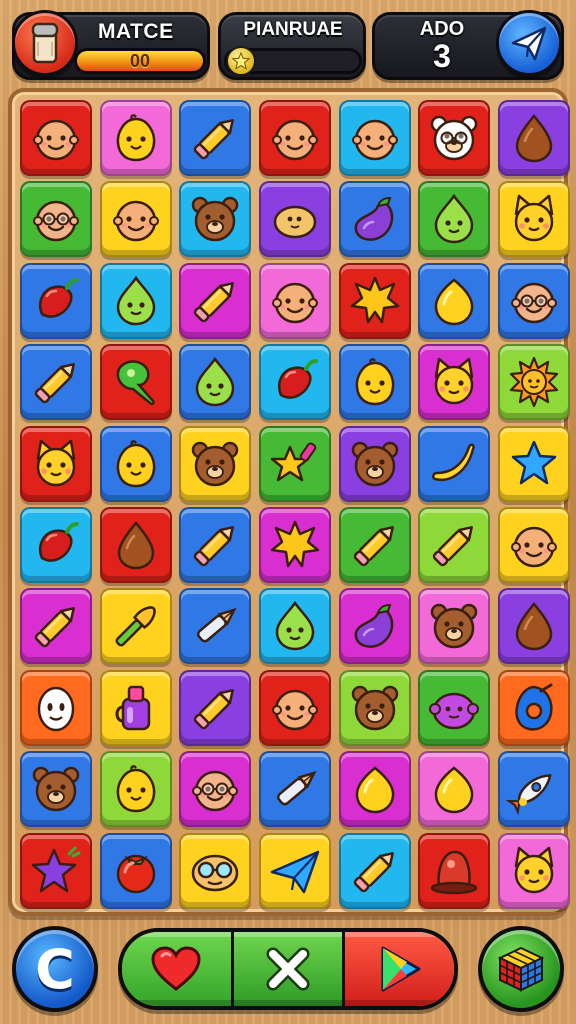 The width and height of the screenshot is (576, 1024). Describe the element at coordinates (288, 46) in the screenshot. I see `top-hud: MATCE 00 PIANRUAE ADO 3` at that location.